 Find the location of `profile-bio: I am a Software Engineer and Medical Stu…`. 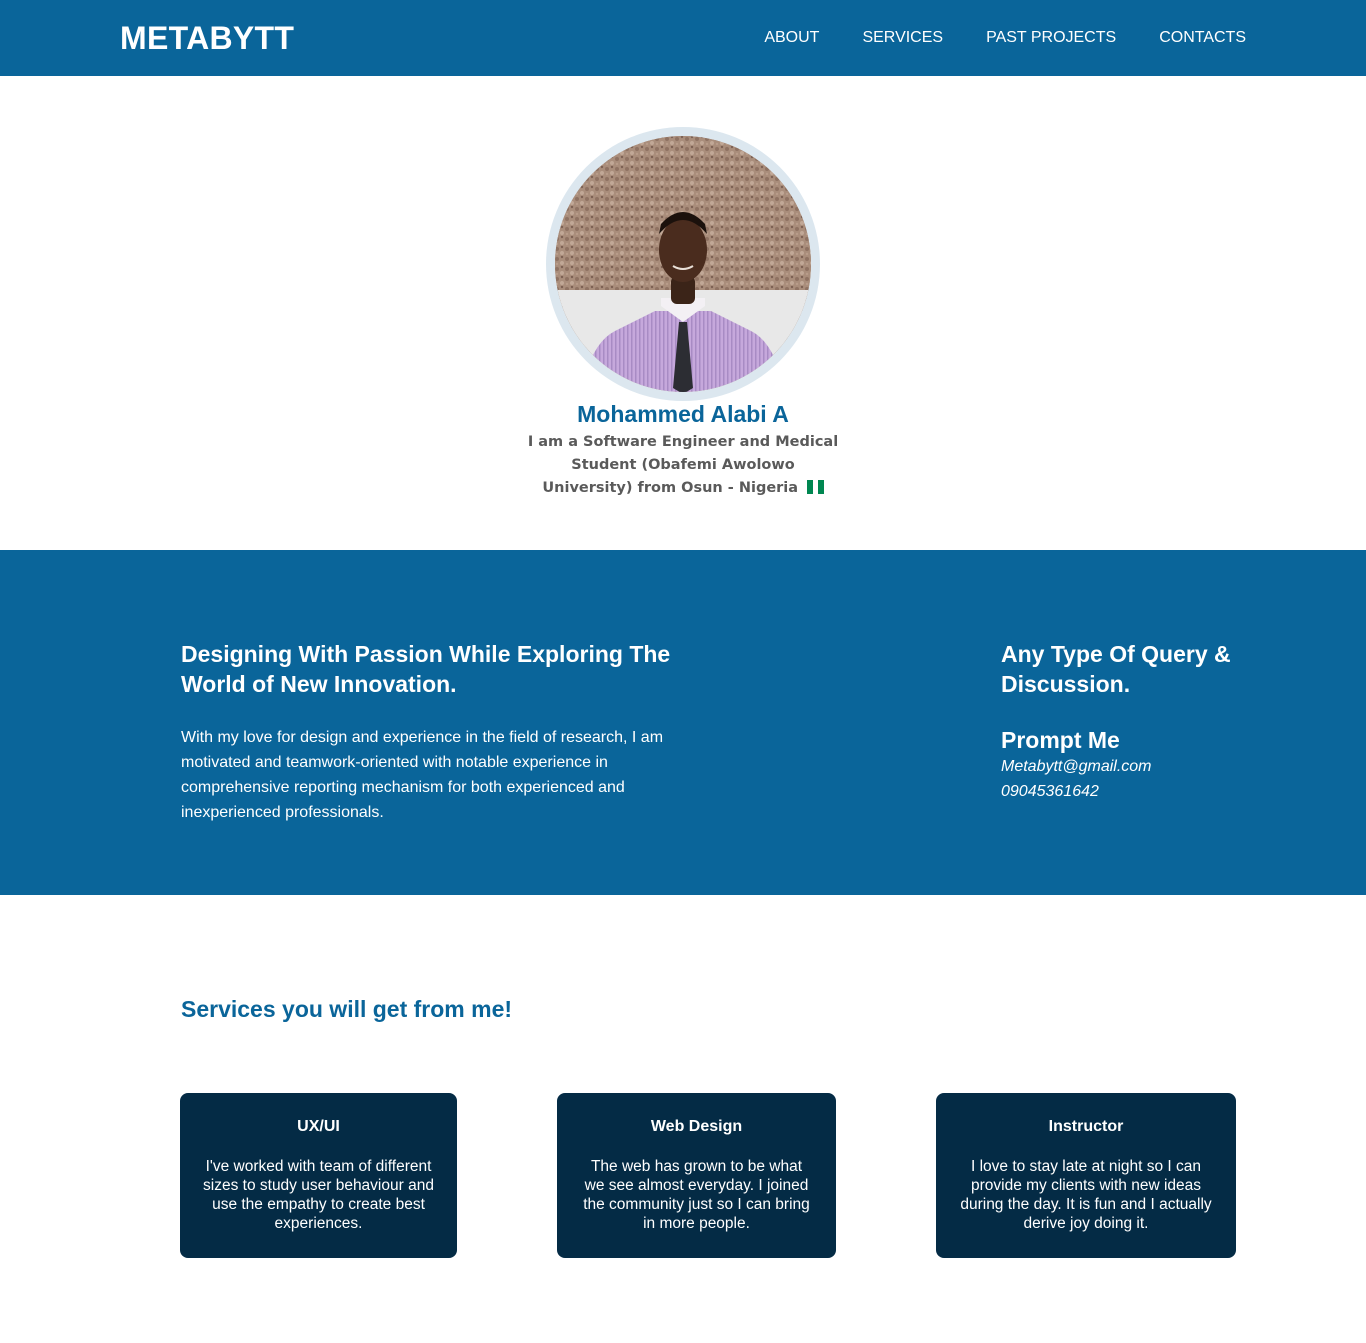

profile-bio: I am a Software Engineer and Medical Stu… is located at coordinates (683, 466).